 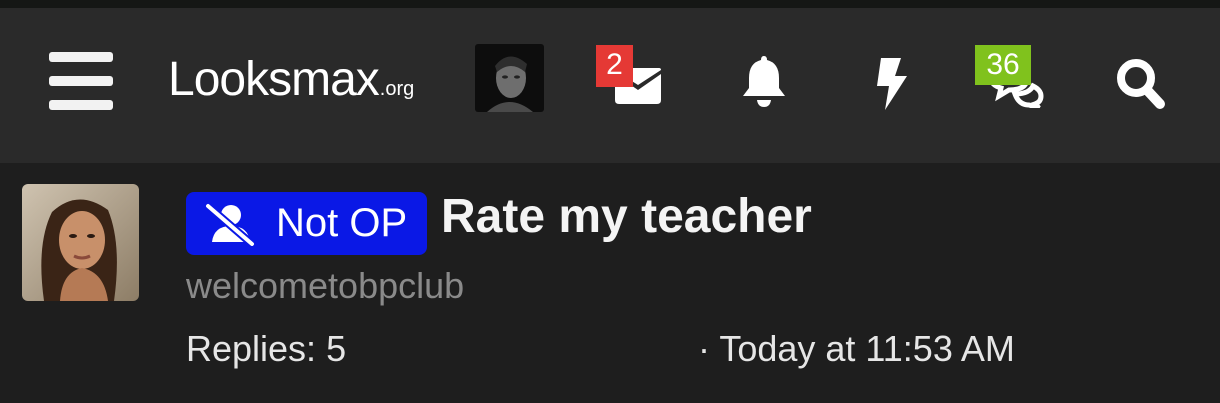 I want to click on logo-main-text: Looksmax, so click(x=274, y=79).